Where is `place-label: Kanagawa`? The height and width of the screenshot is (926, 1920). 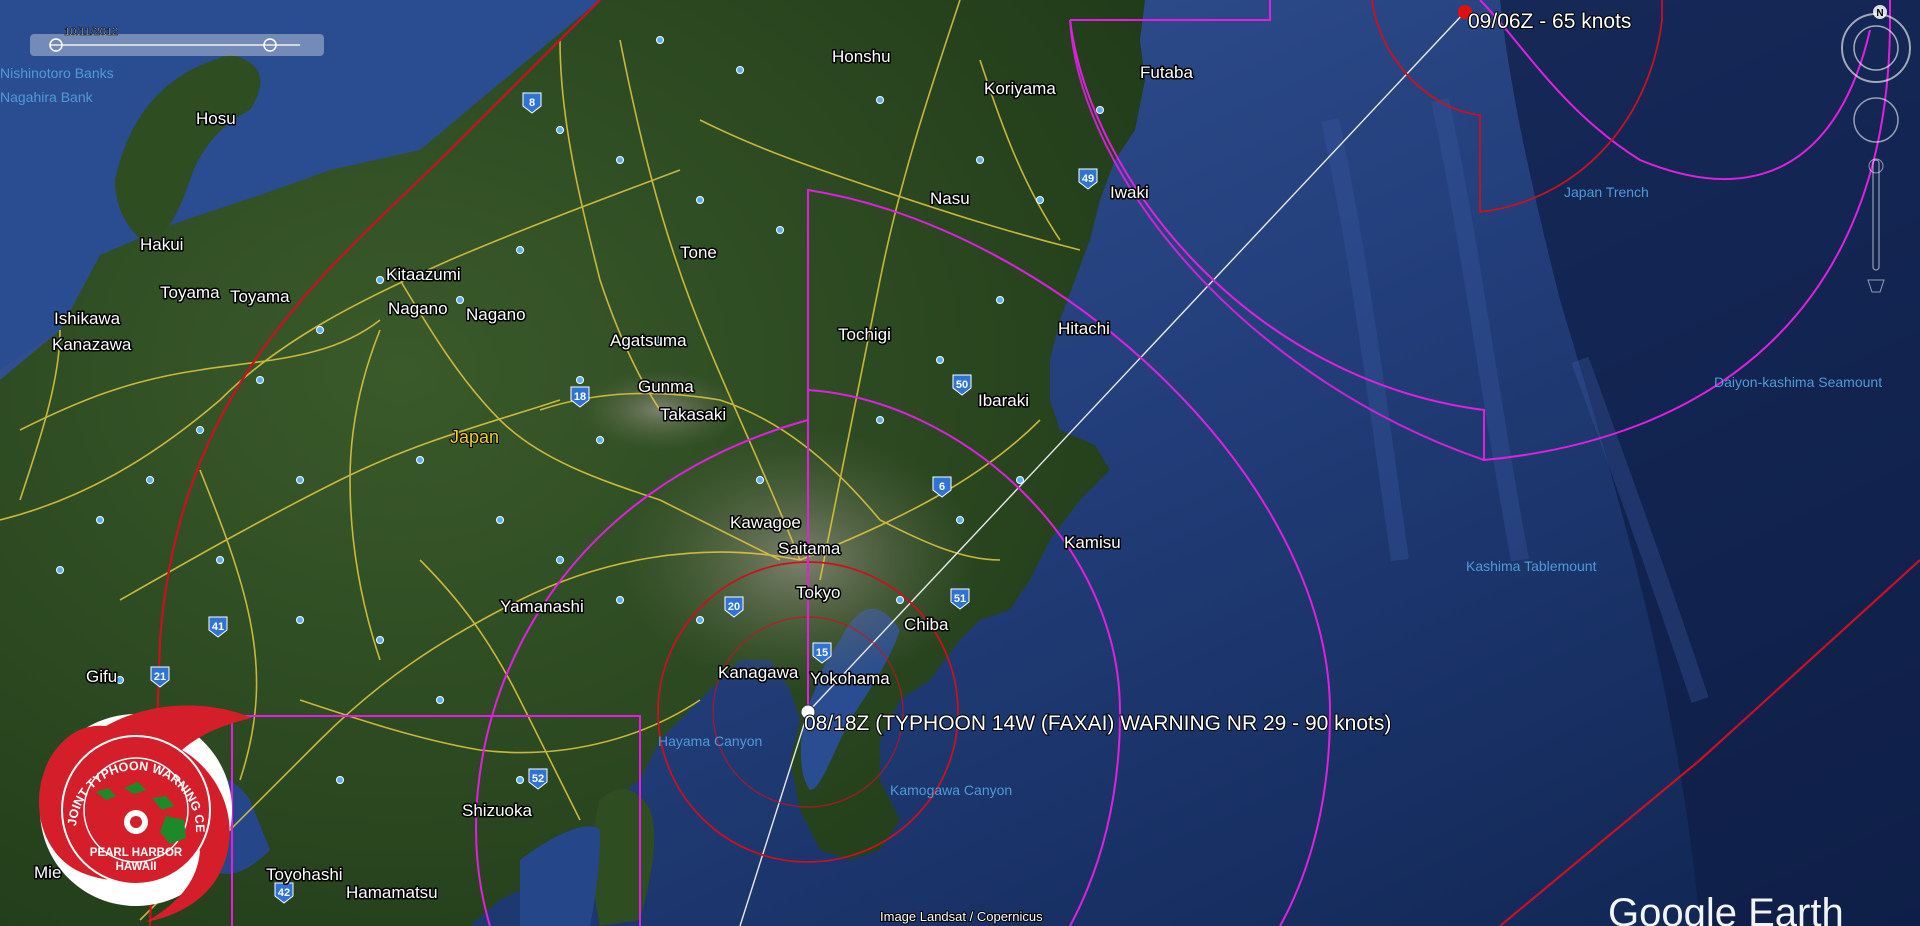 place-label: Kanagawa is located at coordinates (758, 672).